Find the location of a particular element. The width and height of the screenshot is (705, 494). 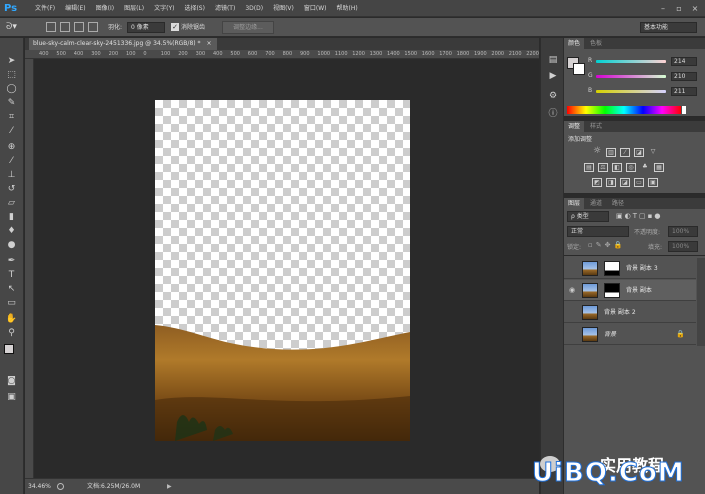

history-panel-icon: ▤ is located at coordinates (553, 60).